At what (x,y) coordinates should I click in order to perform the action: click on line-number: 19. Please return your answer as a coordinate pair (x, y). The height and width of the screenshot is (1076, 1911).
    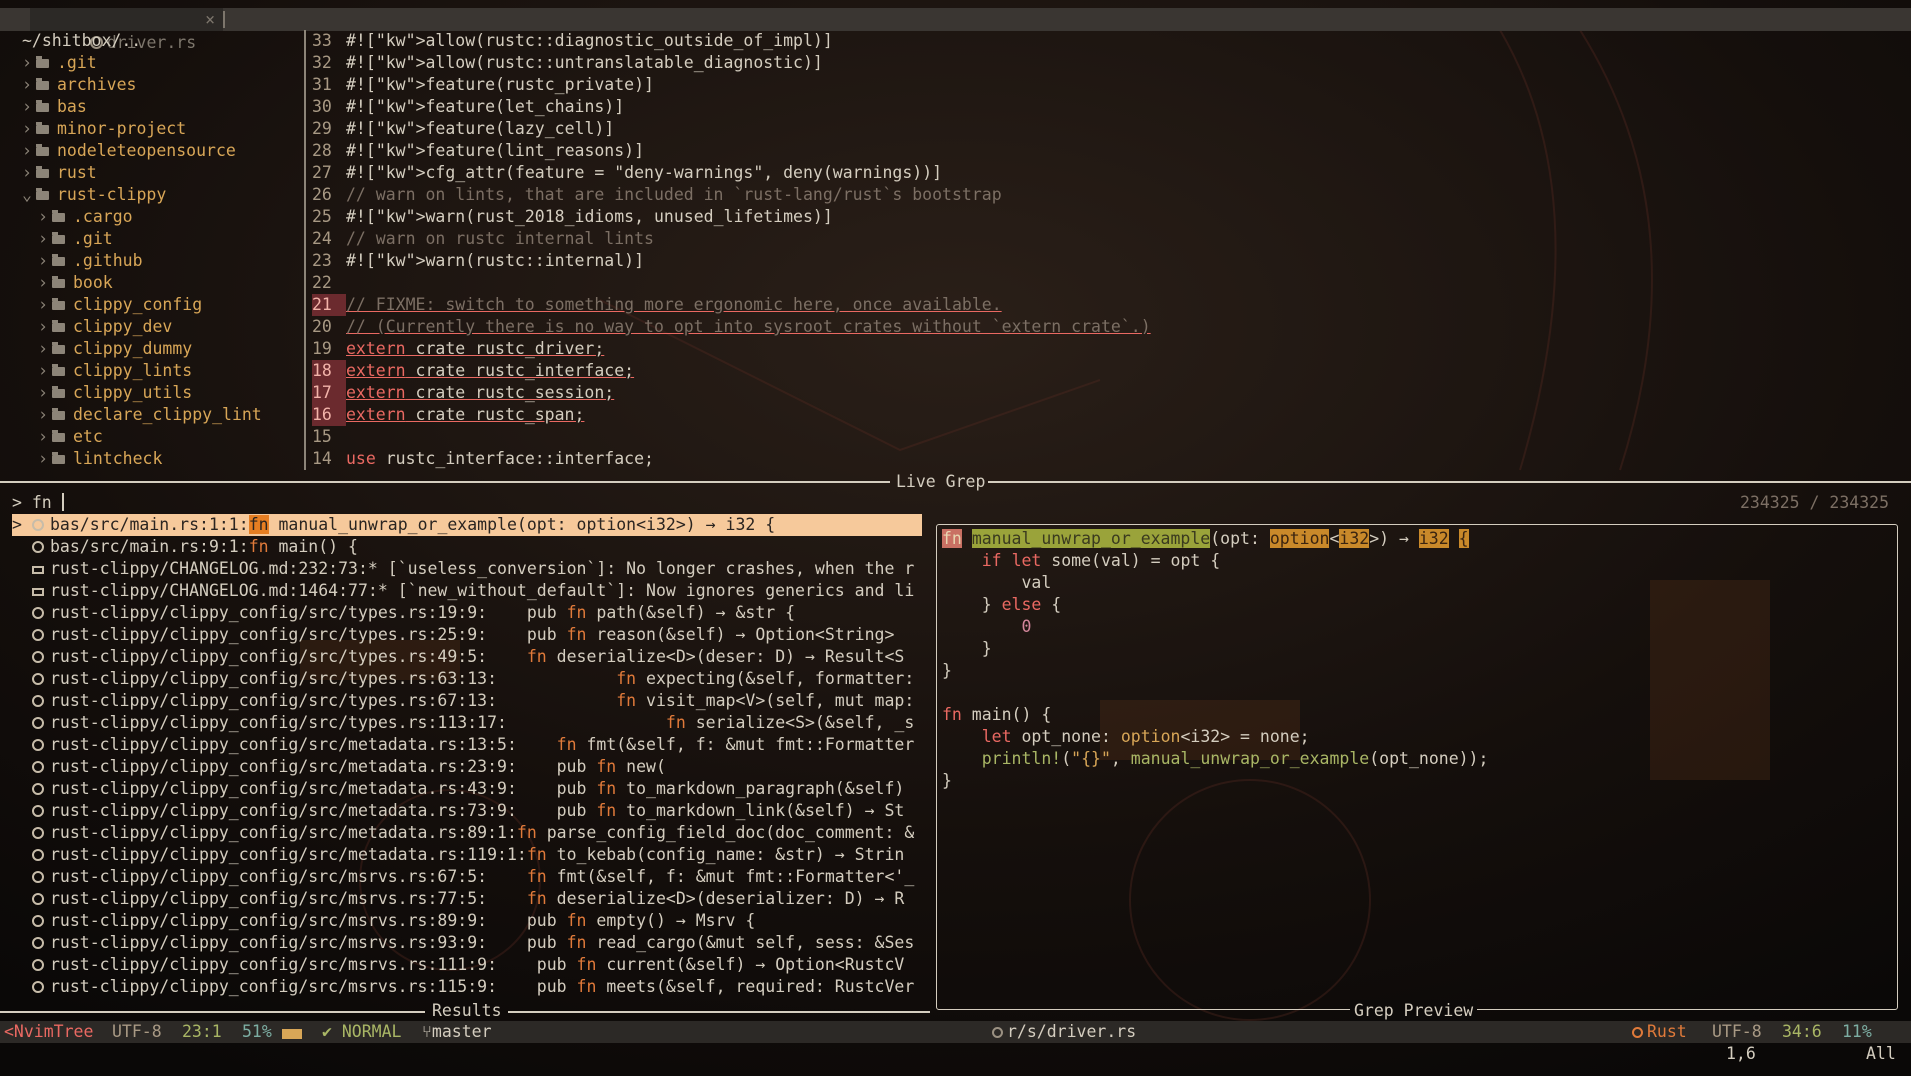
    Looking at the image, I should click on (322, 348).